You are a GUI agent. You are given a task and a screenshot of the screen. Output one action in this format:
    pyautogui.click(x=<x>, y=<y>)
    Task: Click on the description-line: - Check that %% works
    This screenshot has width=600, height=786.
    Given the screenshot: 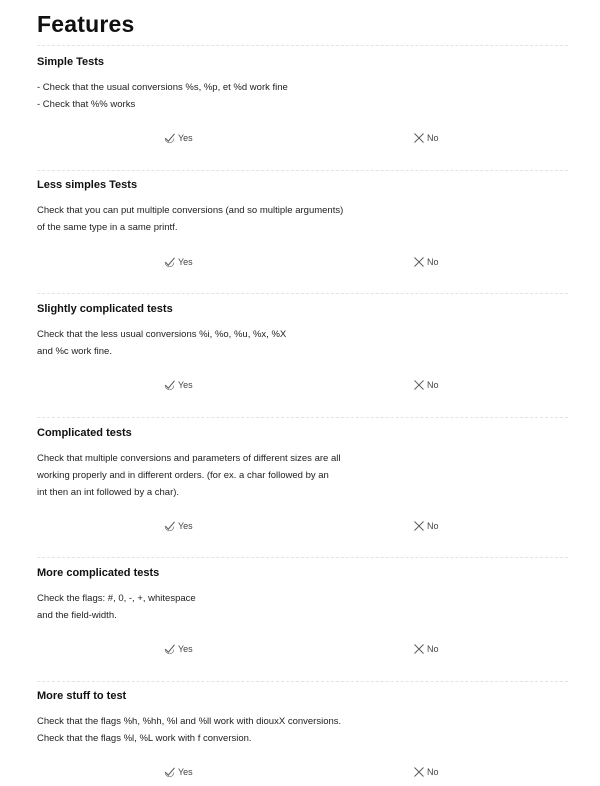 What is the action you would take?
    pyautogui.click(x=86, y=104)
    